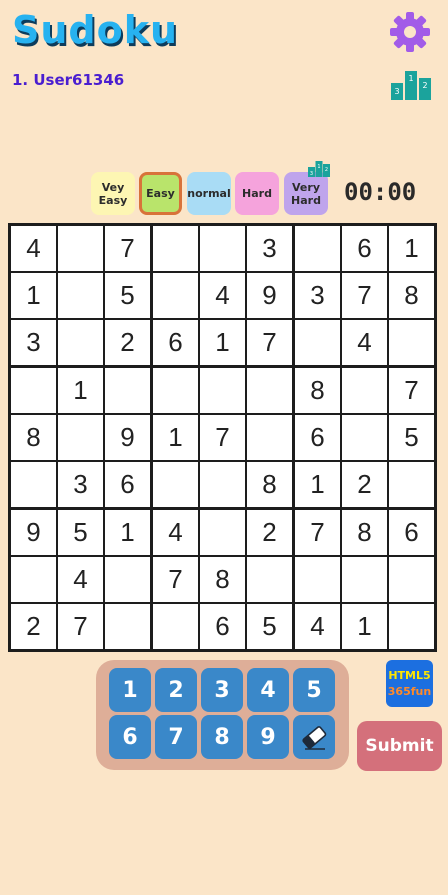 The width and height of the screenshot is (448, 895). I want to click on difficulty-very-easy: Vey Easy, so click(113, 193).